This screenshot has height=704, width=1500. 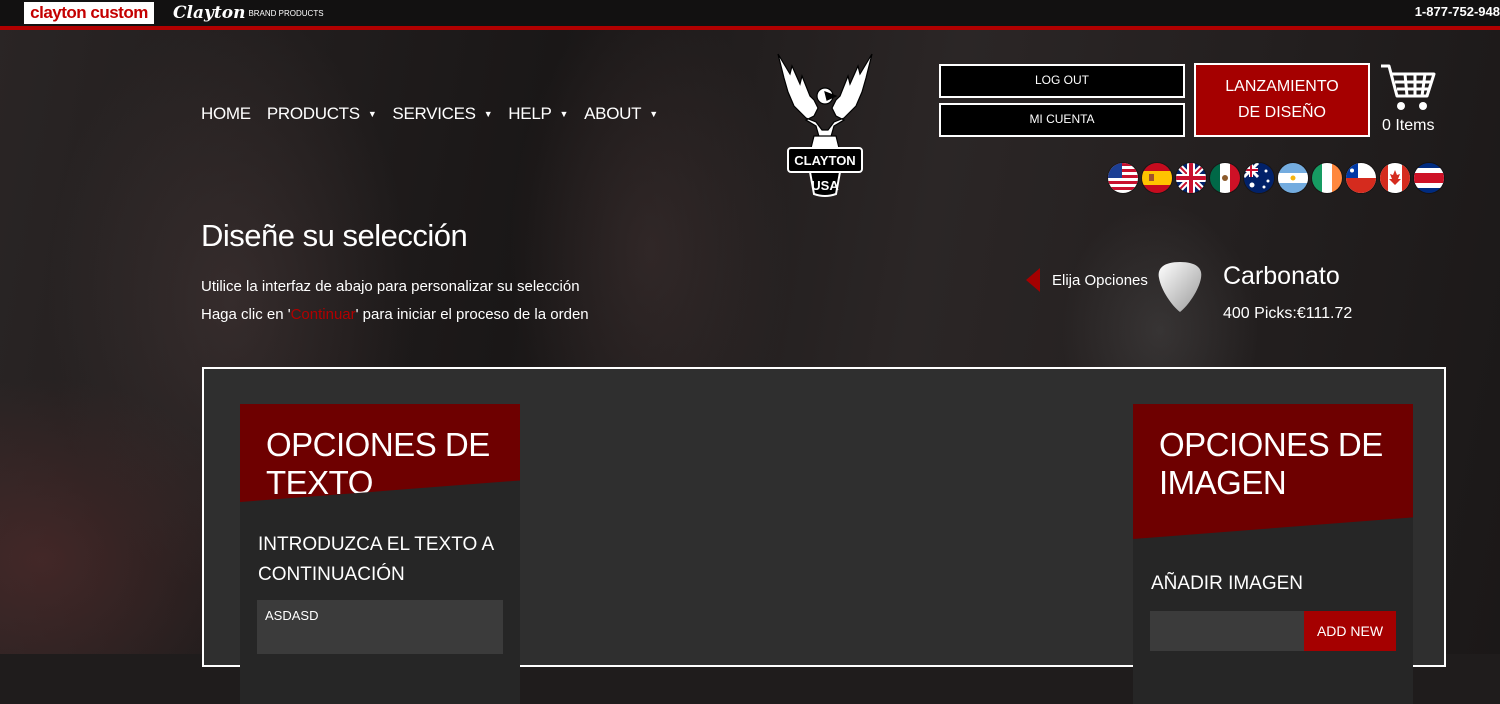 I want to click on logout-button: LOG OUT, so click(x=1062, y=81).